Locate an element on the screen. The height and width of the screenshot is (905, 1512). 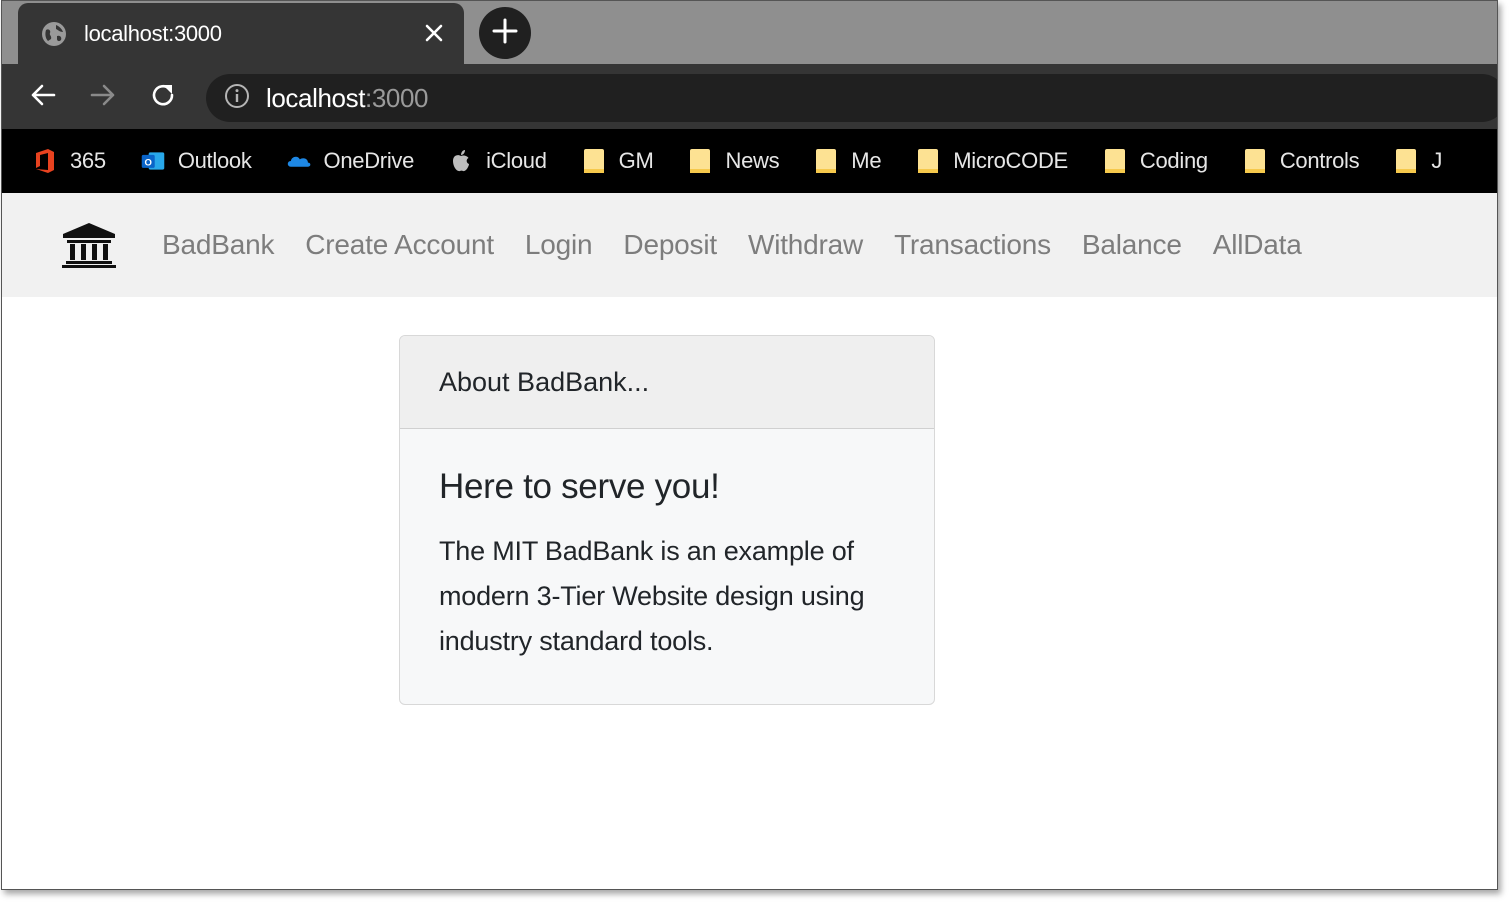
bookmark-label: Controls is located at coordinates (1319, 160).